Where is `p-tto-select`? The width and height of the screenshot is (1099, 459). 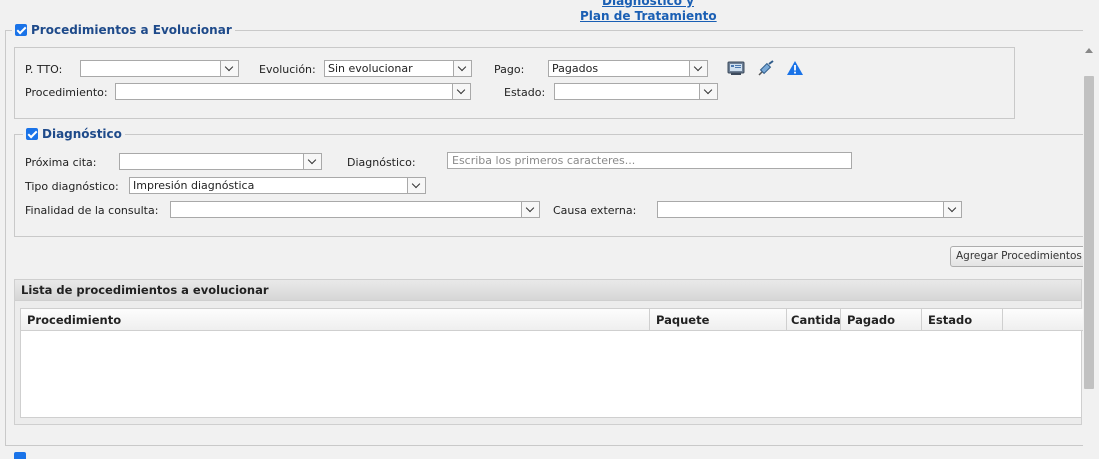
p-tto-select is located at coordinates (159, 68).